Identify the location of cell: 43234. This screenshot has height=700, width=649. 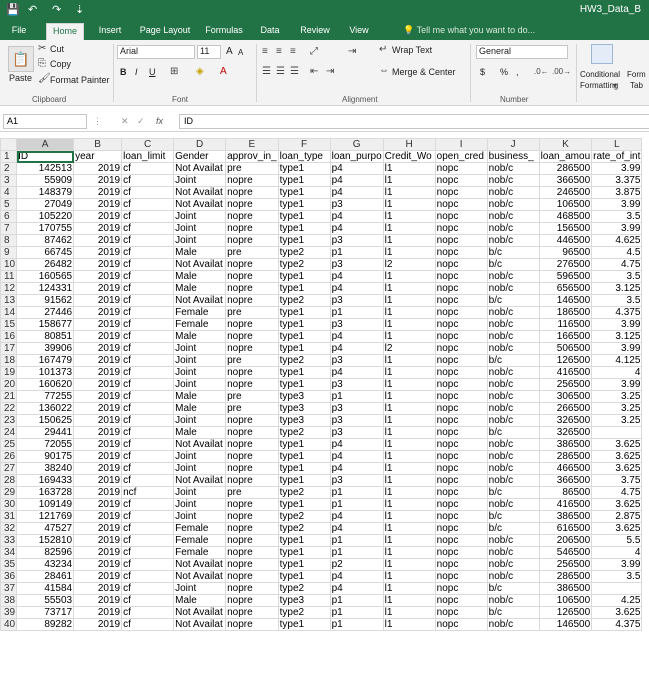
(45, 564).